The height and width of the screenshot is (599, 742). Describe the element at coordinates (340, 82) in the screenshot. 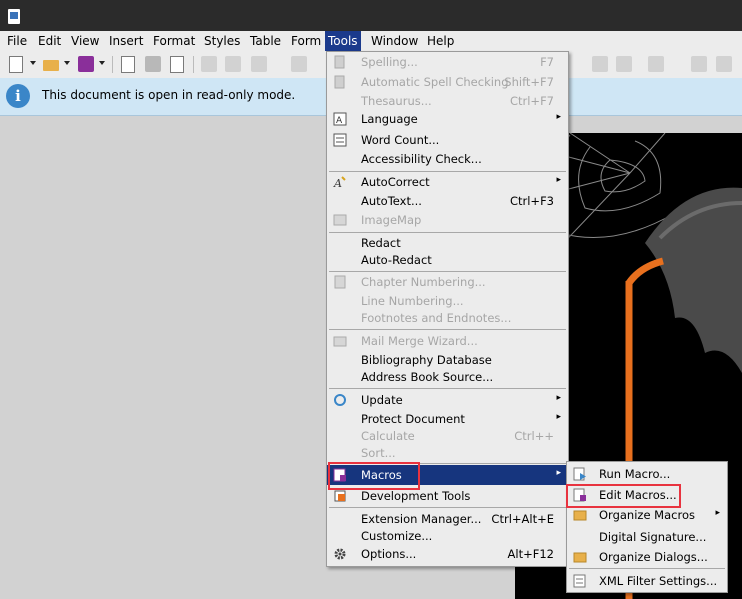

I see `auto-spell-icon` at that location.